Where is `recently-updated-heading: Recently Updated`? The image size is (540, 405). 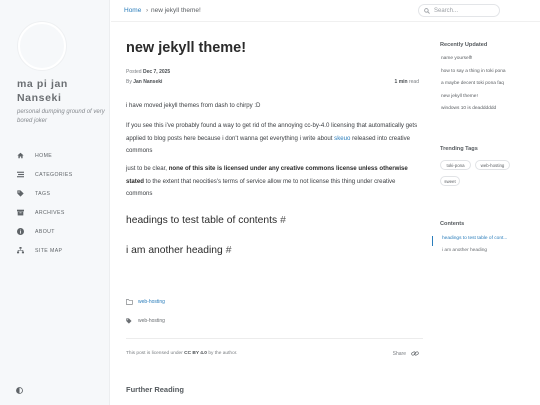 recently-updated-heading: Recently Updated is located at coordinates (464, 45).